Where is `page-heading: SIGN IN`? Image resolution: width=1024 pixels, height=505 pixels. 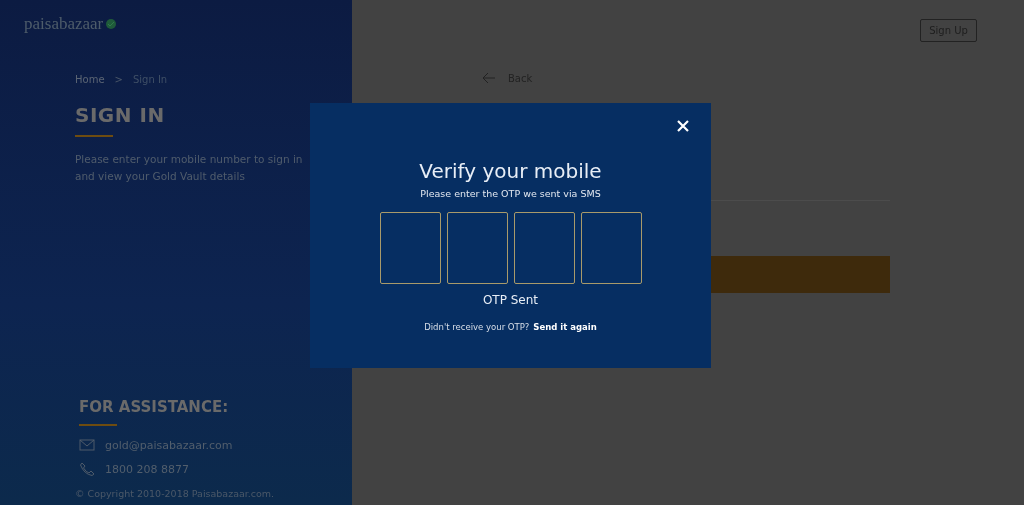
page-heading: SIGN IN is located at coordinates (120, 115).